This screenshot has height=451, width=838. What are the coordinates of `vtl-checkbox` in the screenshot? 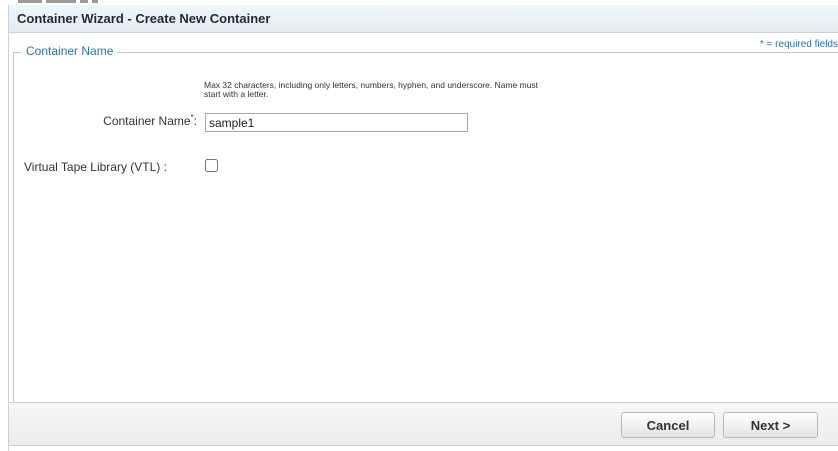 It's located at (211, 165).